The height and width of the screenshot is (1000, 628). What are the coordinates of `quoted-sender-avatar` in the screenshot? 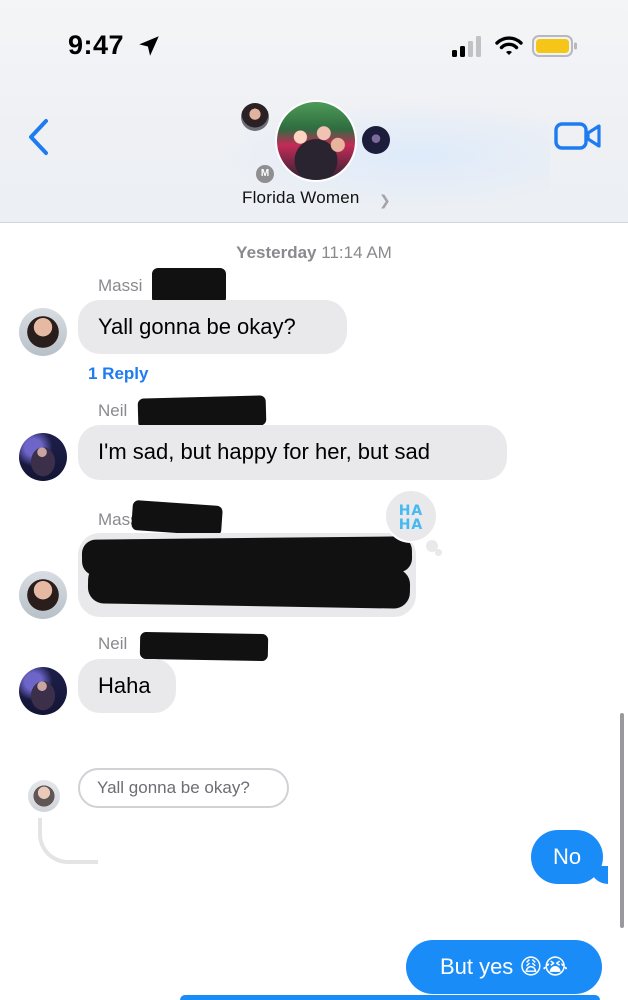 It's located at (44, 796).